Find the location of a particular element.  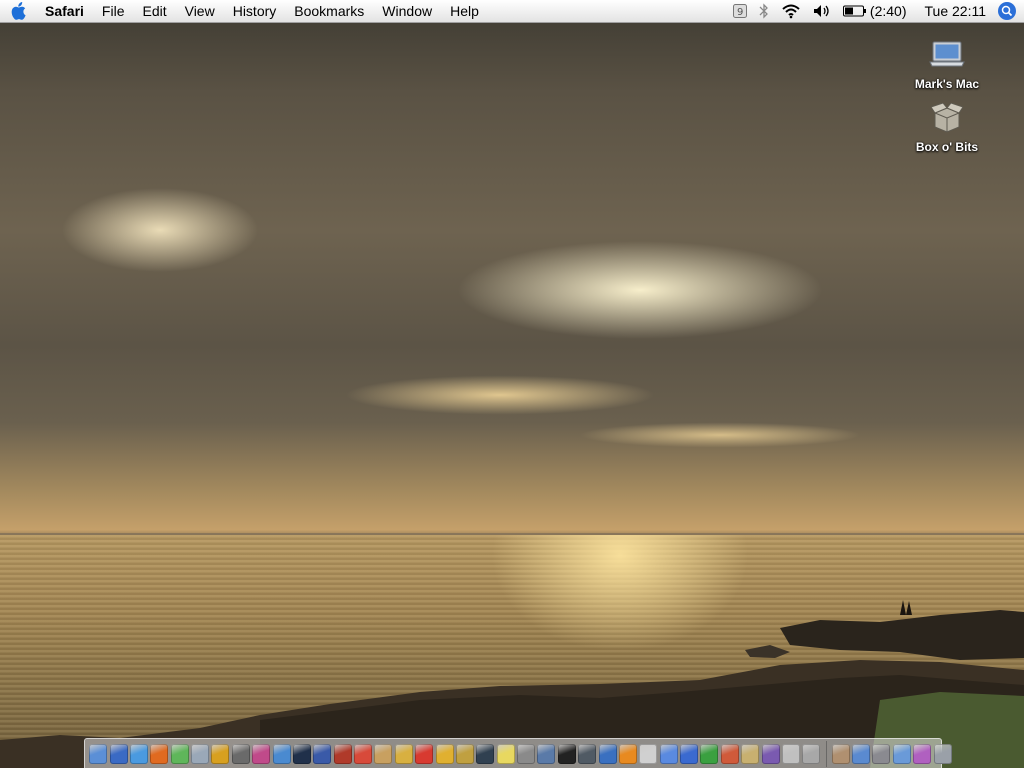

vlc-icon is located at coordinates (627, 753).